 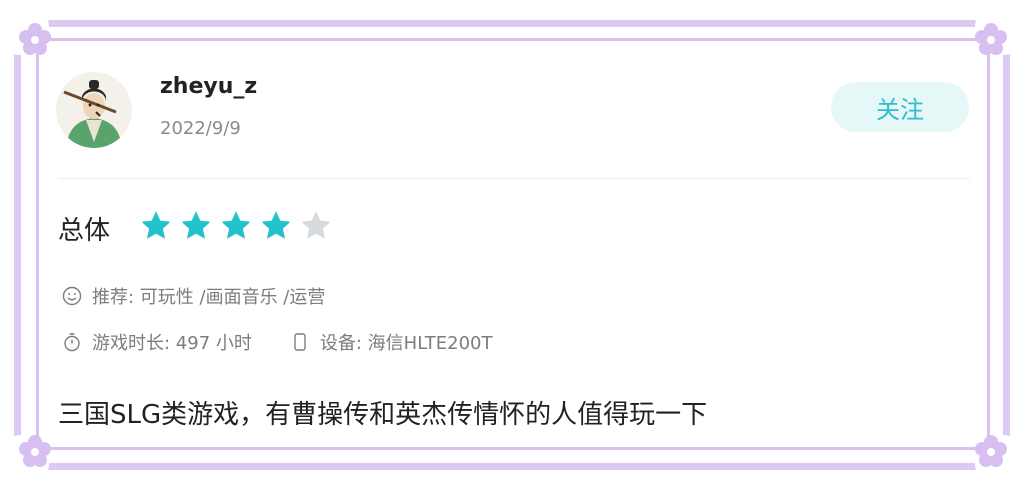 What do you see at coordinates (316, 225) in the screenshot?
I see `star-empty-icon` at bounding box center [316, 225].